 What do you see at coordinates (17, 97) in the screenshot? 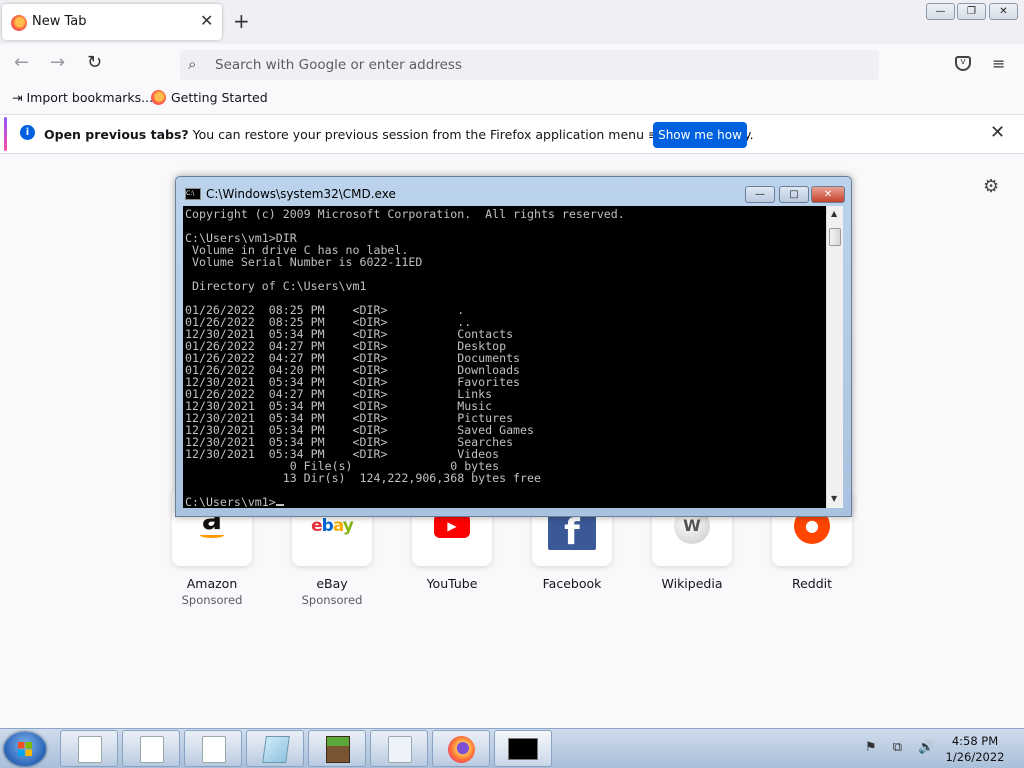
I see `import-icon: ⇥` at bounding box center [17, 97].